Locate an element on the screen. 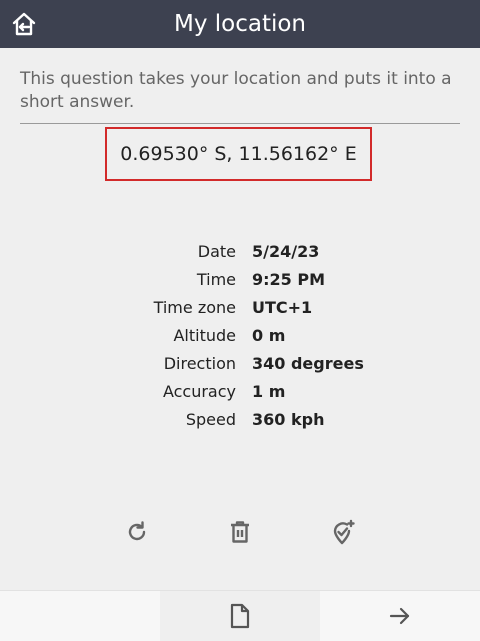  jump-to-button is located at coordinates (240, 616).